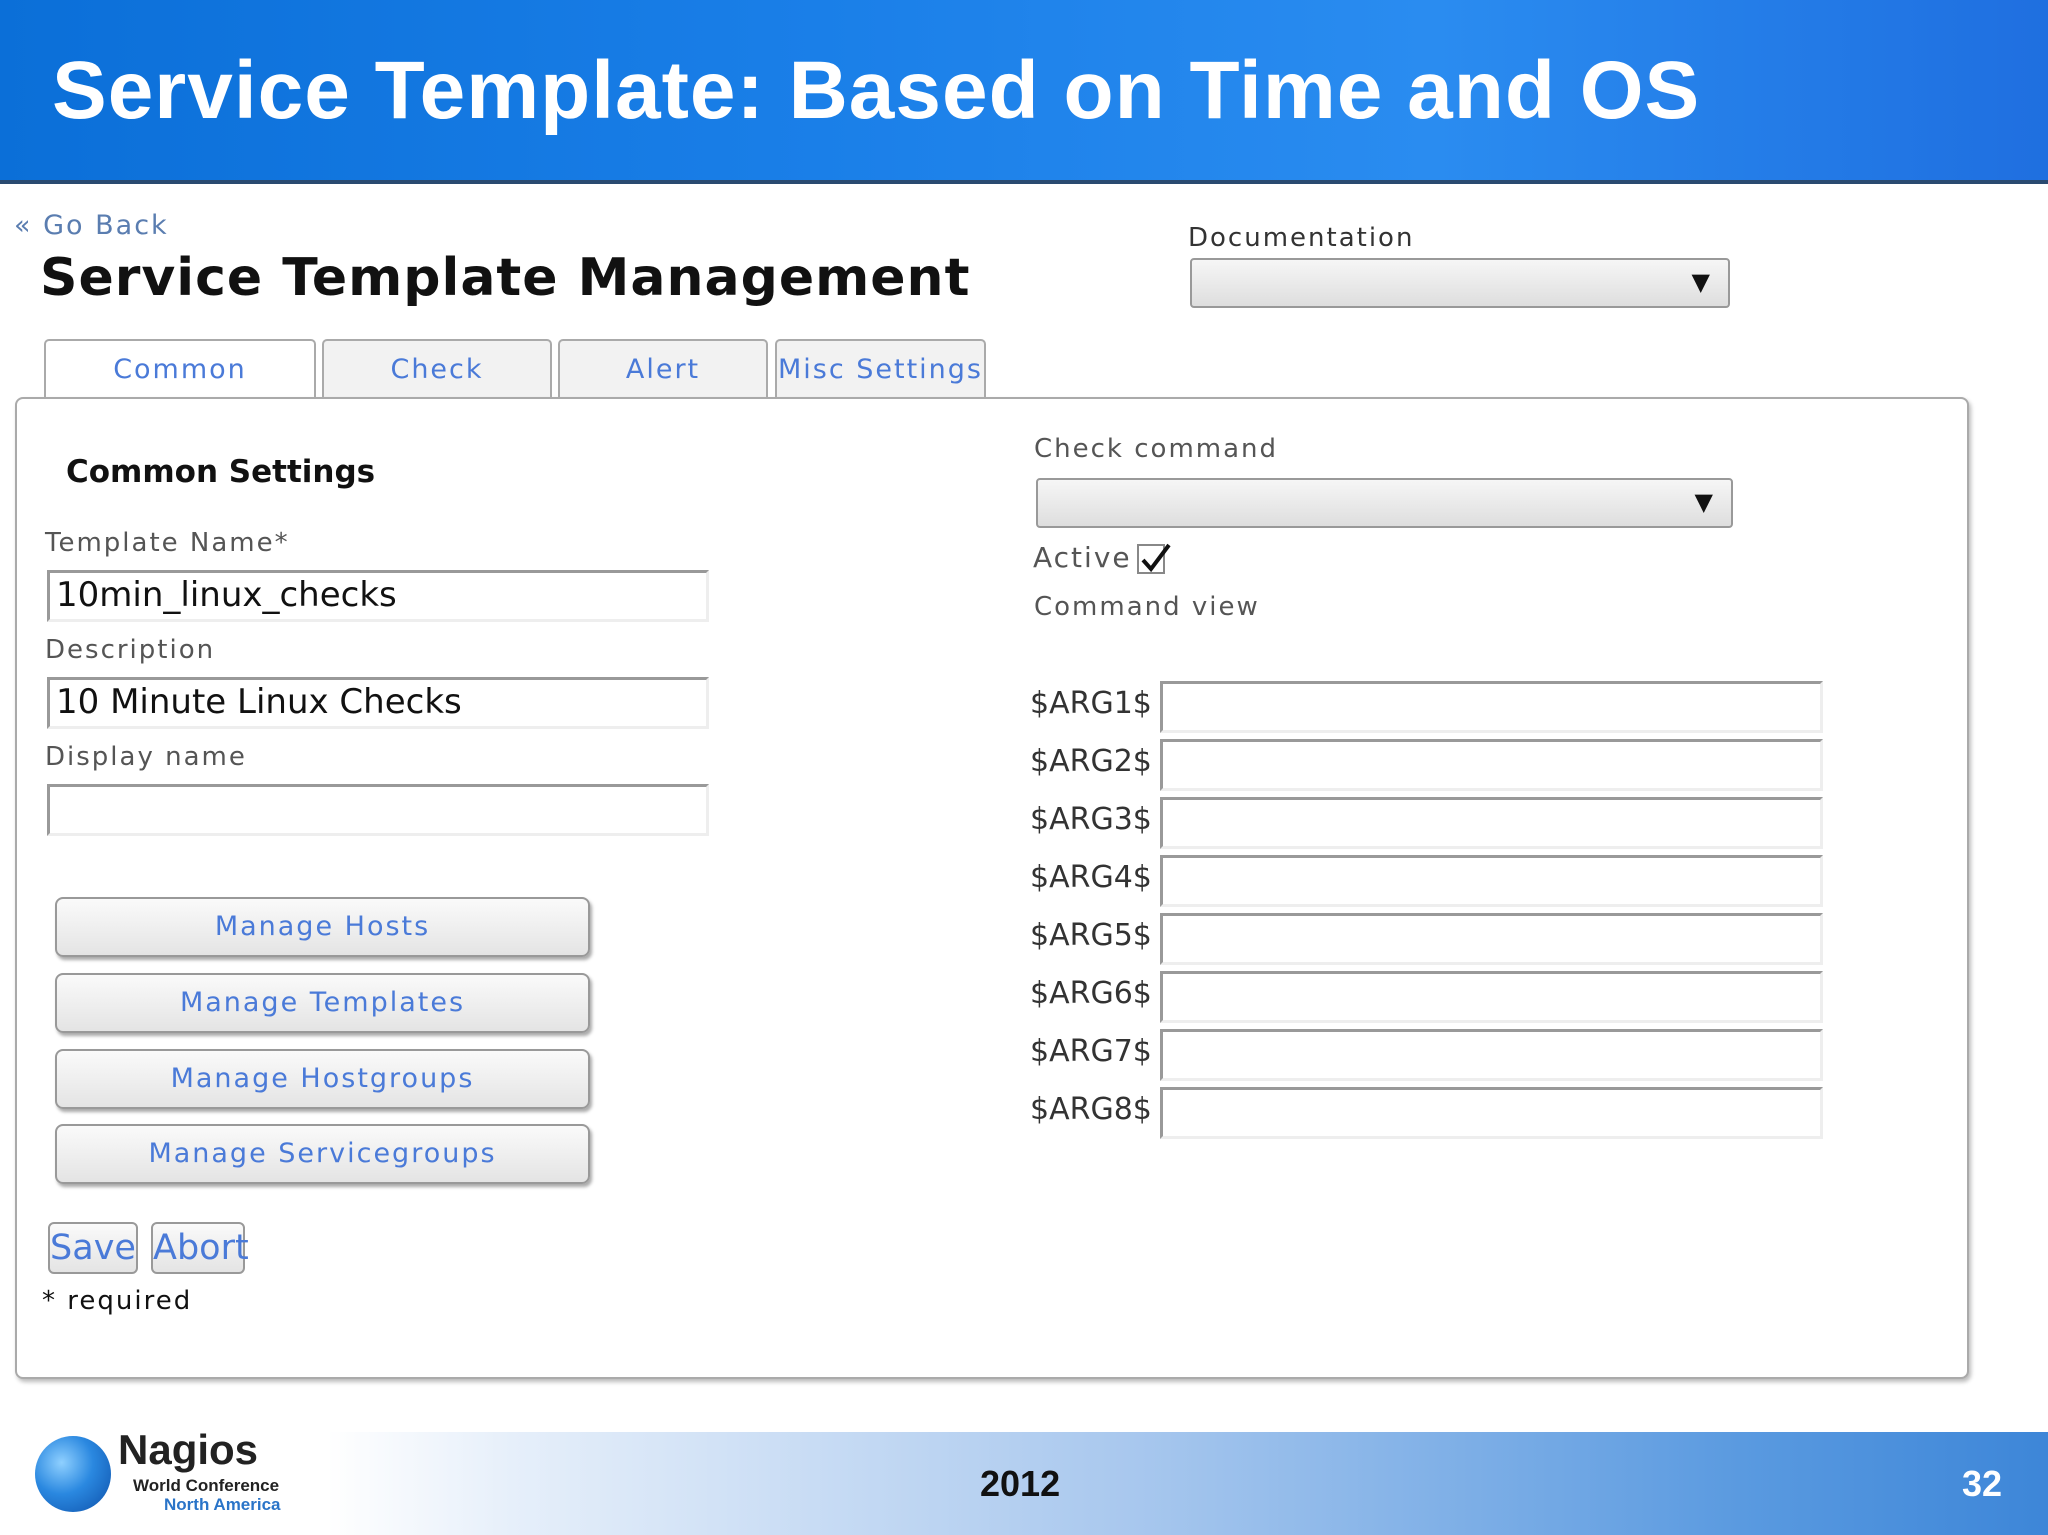 This screenshot has height=1535, width=2048. I want to click on logo-line-world-conference: World Conference, so click(206, 1485).